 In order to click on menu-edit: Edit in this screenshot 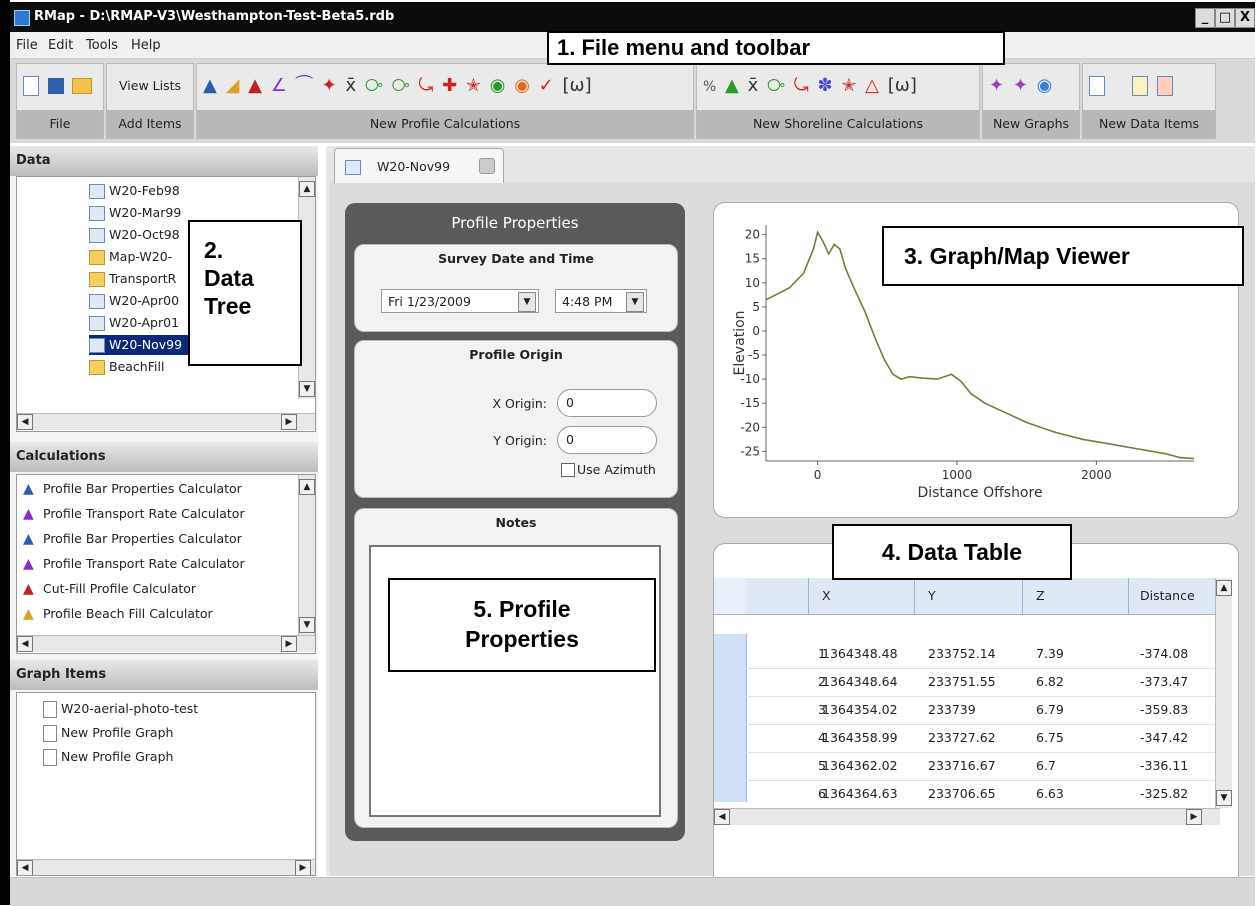, I will do `click(60, 45)`.